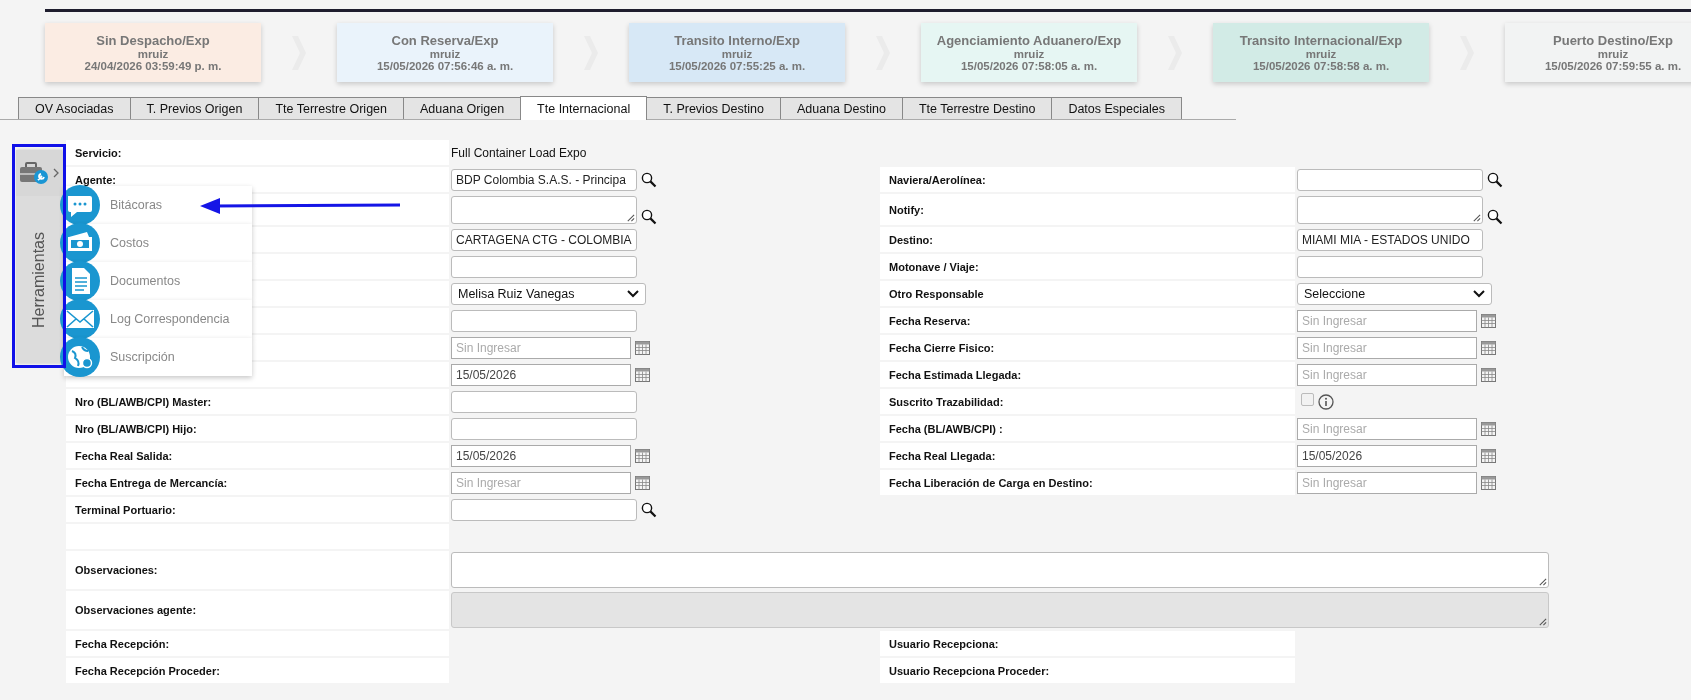 This screenshot has height=700, width=1691. I want to click on tab: Tte Terrestre Origen, so click(331, 108).